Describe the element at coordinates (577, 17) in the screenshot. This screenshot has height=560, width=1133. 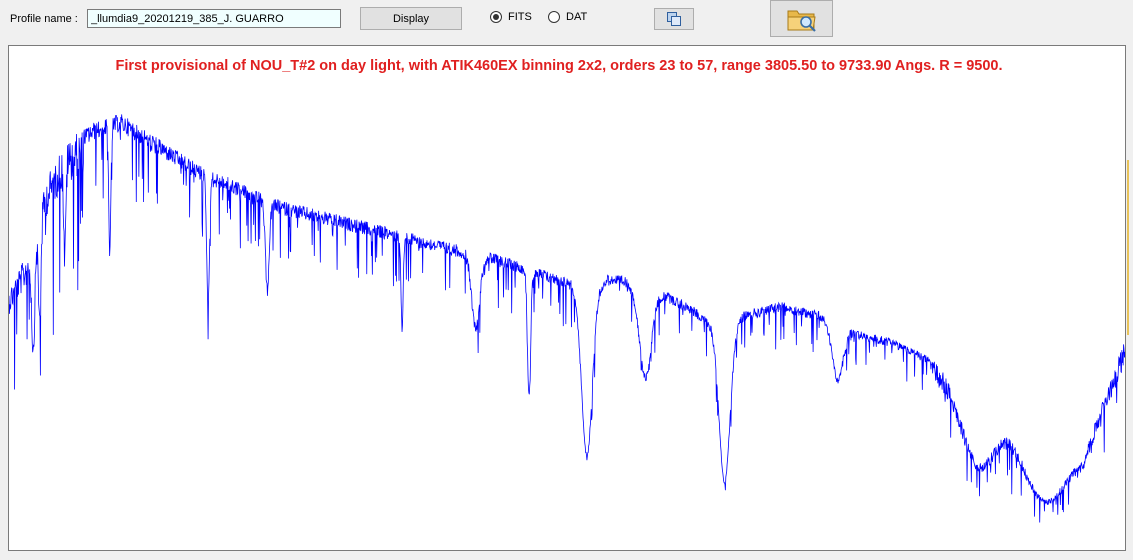
I see `dat-radio-label: DAT` at that location.